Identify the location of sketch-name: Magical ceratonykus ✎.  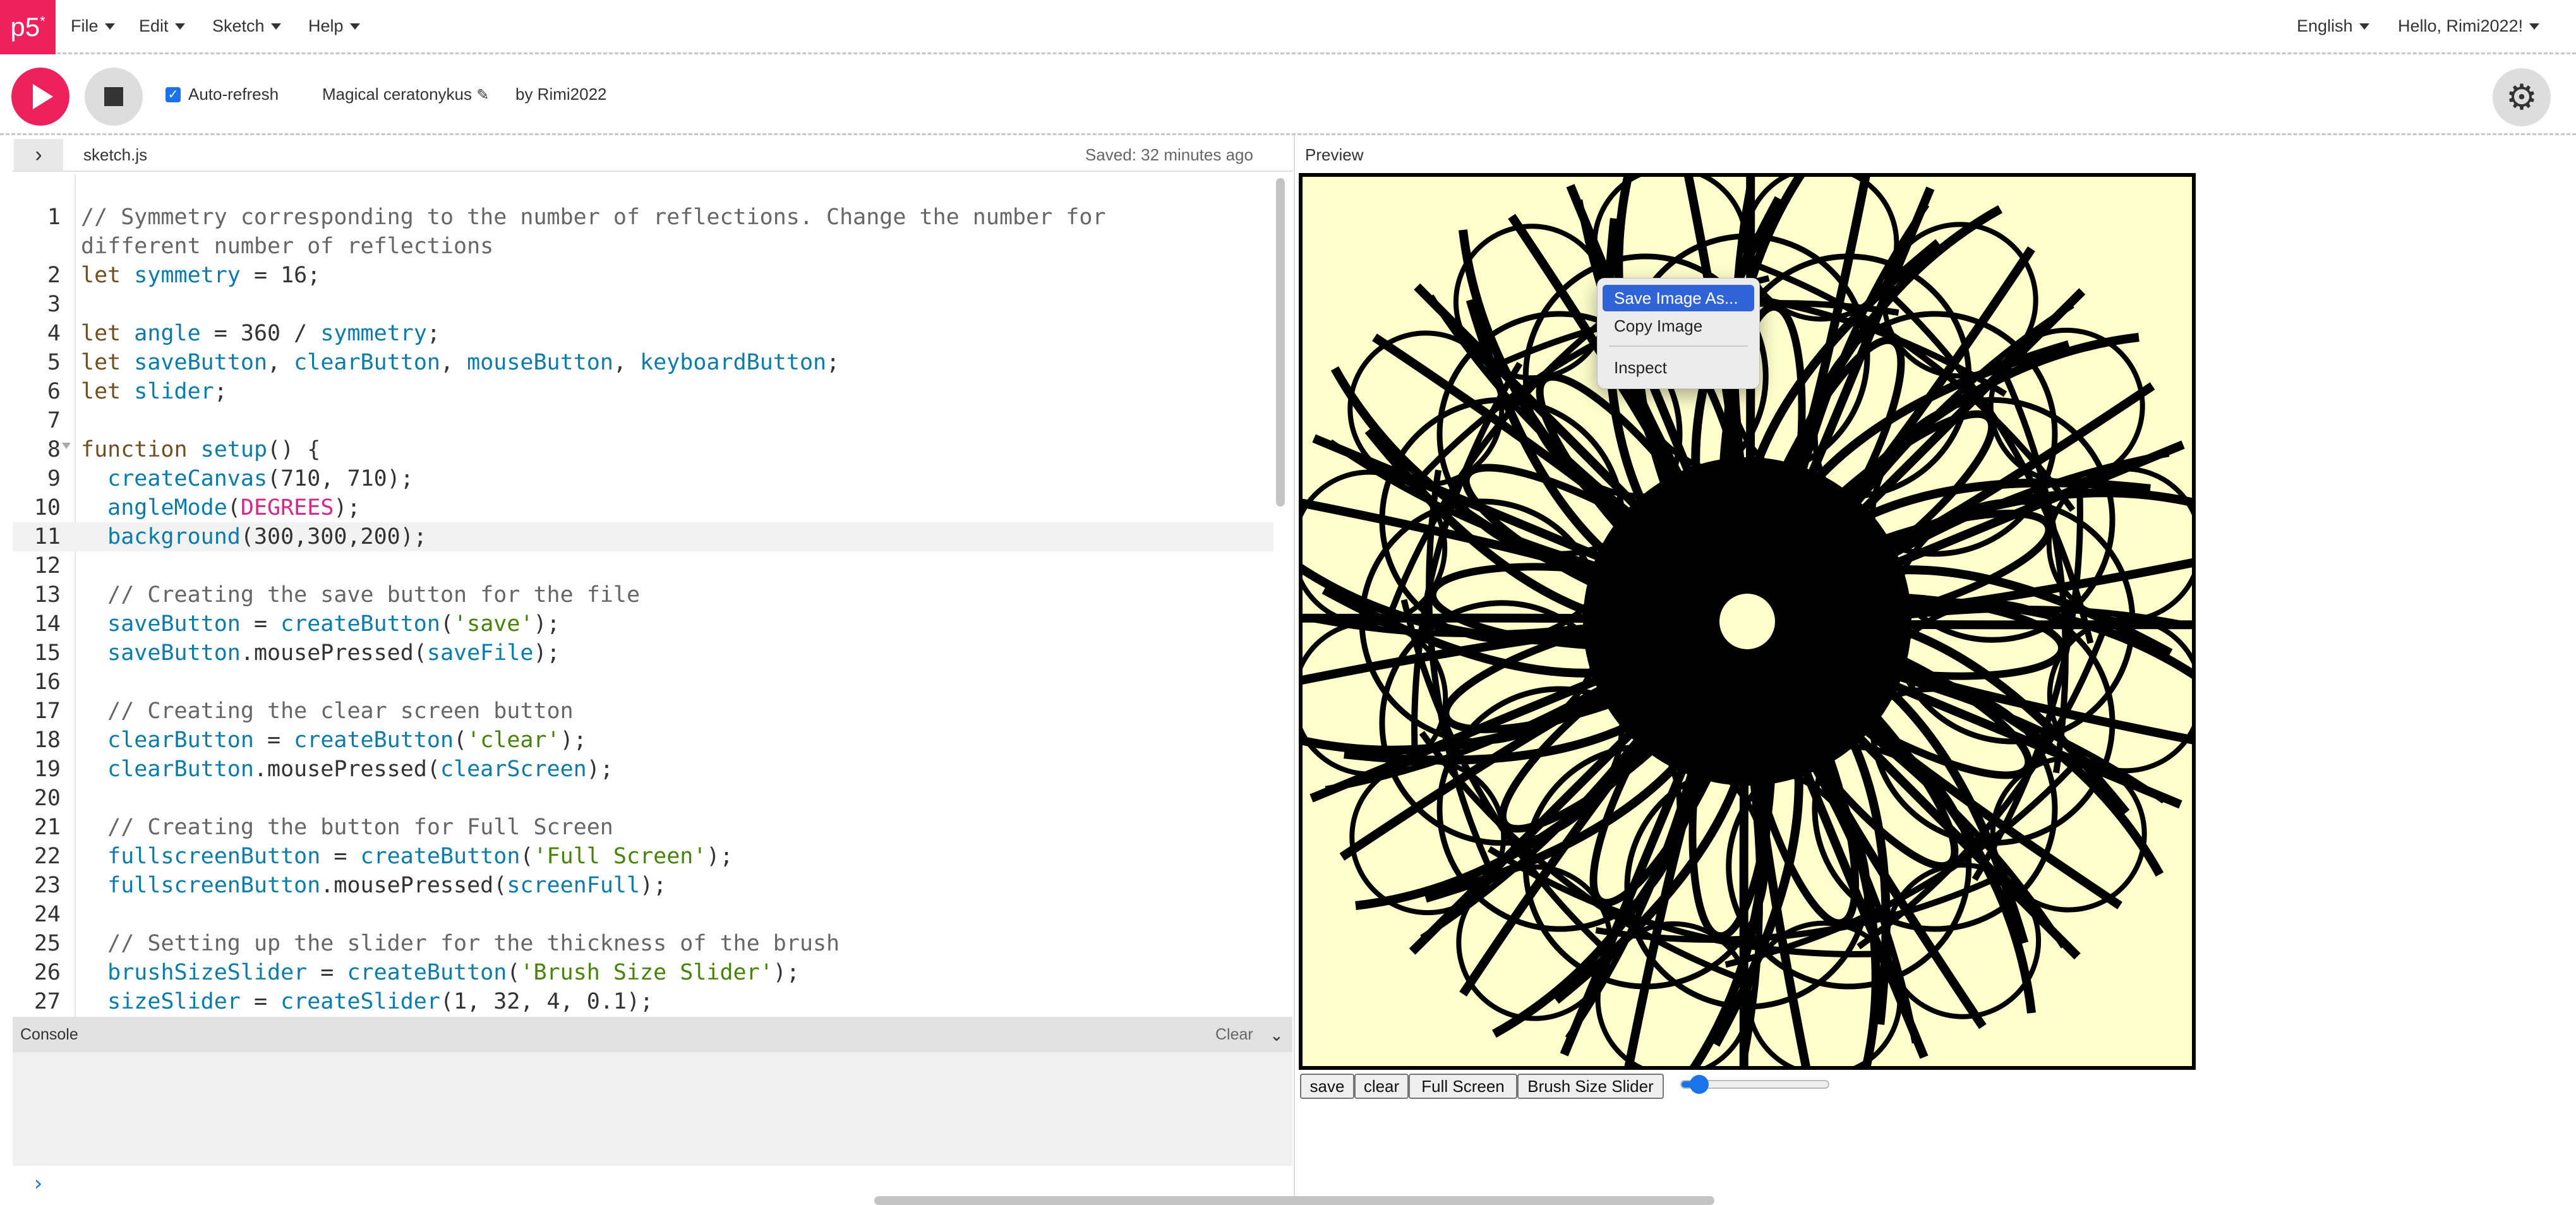
(405, 94).